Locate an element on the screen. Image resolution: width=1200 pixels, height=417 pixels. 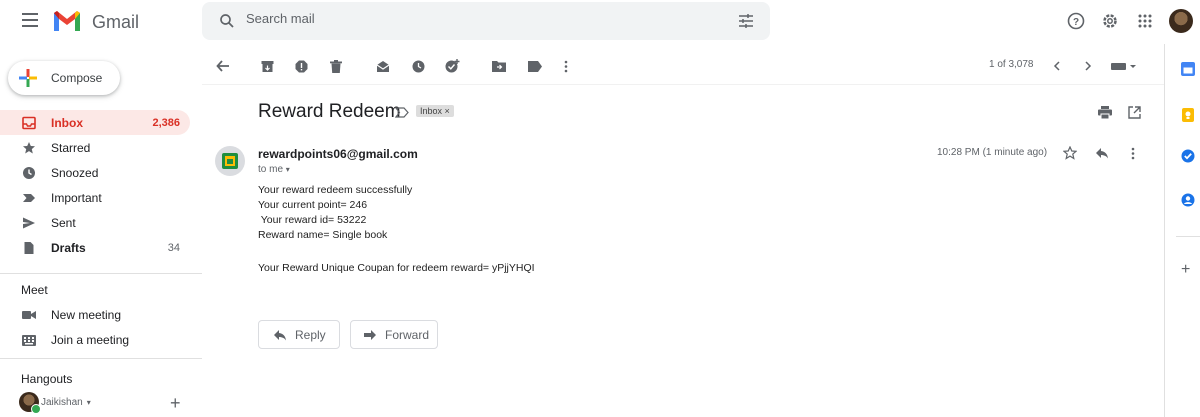
forward-button: Forward is located at coordinates (394, 334).